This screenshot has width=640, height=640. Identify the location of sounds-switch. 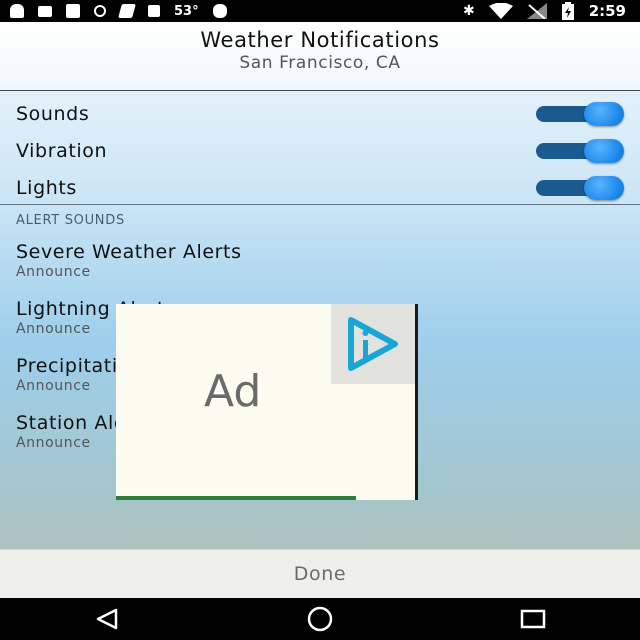
(580, 113).